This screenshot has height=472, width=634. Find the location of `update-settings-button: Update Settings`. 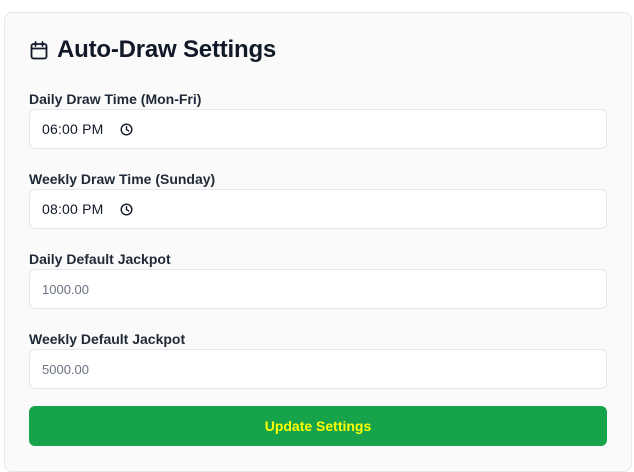

update-settings-button: Update Settings is located at coordinates (318, 426).